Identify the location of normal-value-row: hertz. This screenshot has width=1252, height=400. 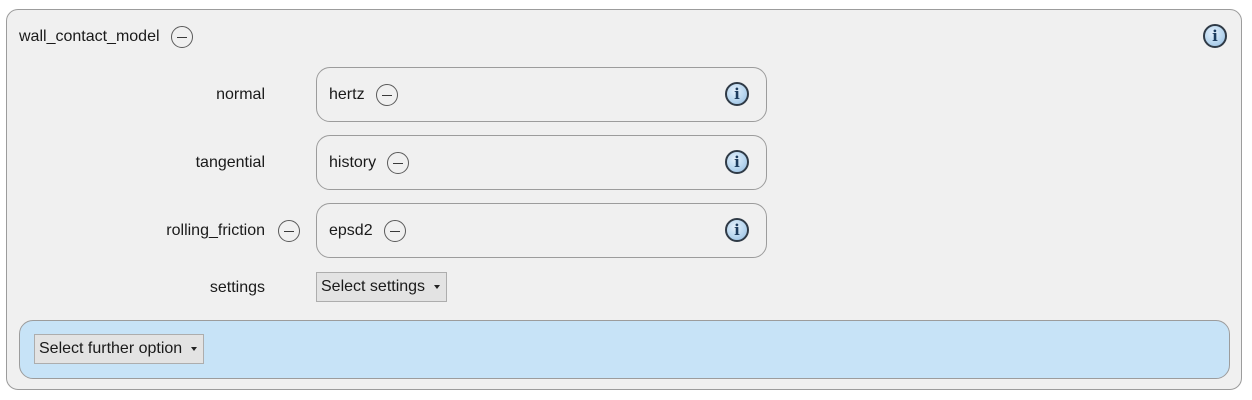
(363, 95).